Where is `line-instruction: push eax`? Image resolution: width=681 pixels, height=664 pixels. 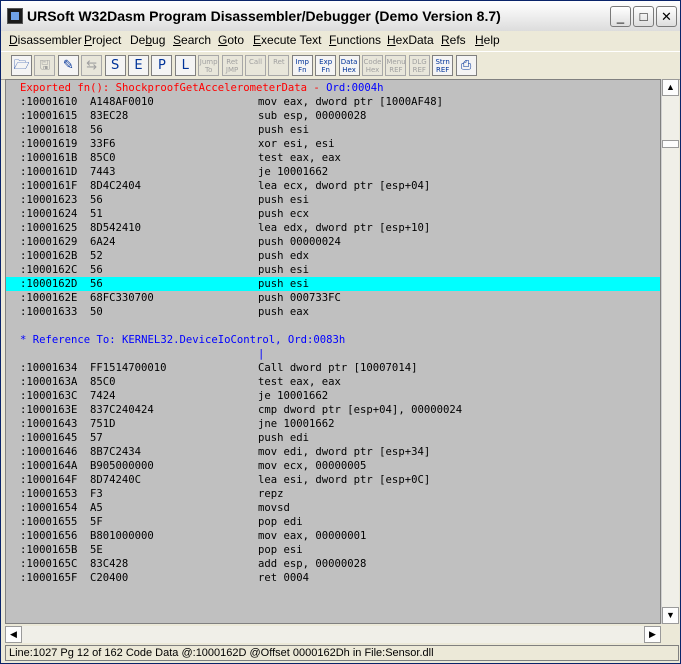
line-instruction: push eax is located at coordinates (284, 312).